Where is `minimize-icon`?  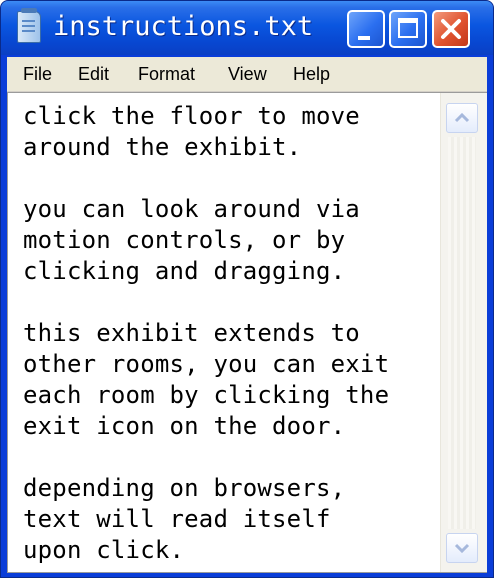 minimize-icon is located at coordinates (364, 38).